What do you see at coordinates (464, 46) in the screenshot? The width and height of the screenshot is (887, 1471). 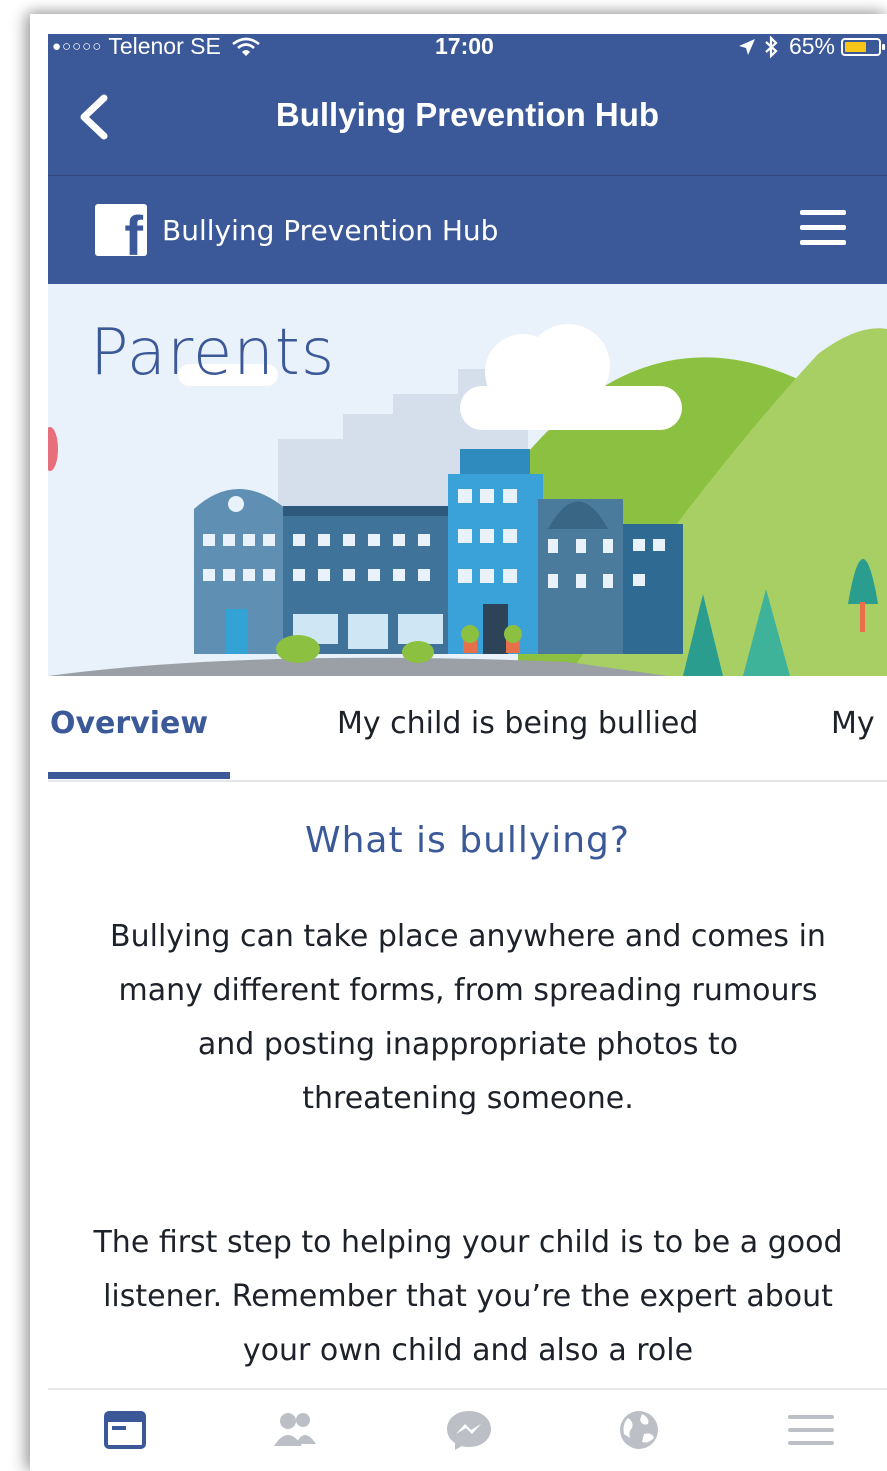 I see `clock: 17:00` at bounding box center [464, 46].